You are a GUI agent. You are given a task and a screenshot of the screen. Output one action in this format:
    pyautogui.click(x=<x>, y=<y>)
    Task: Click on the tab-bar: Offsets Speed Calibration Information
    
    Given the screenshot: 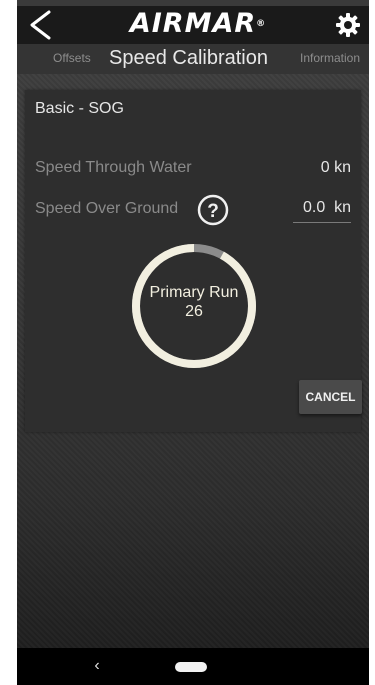 What is the action you would take?
    pyautogui.click(x=193, y=59)
    